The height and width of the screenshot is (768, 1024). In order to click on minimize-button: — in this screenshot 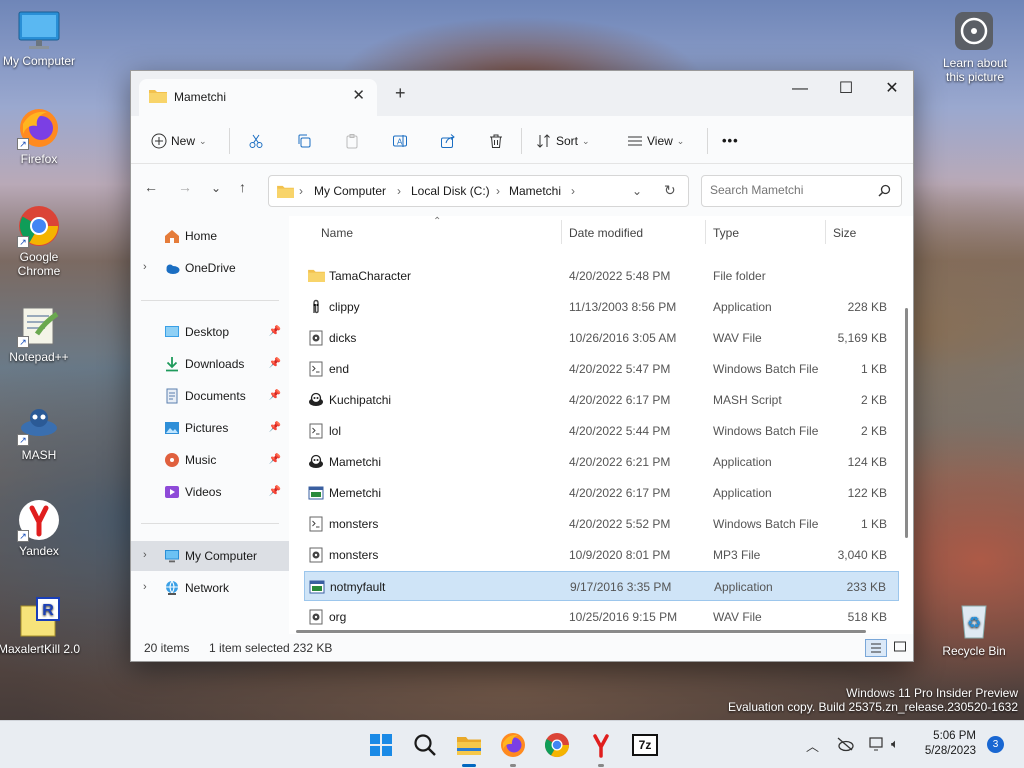, I will do `click(800, 89)`.